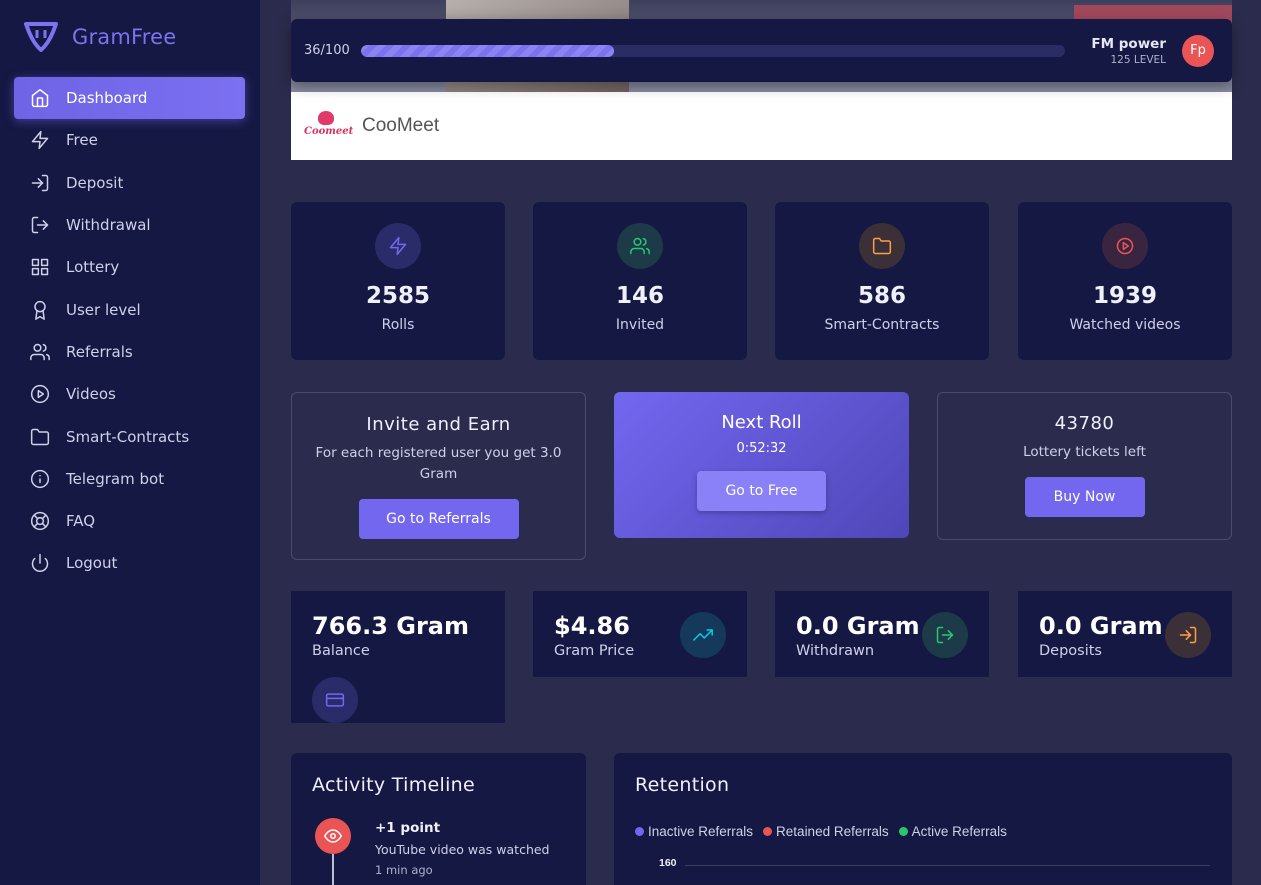 The image size is (1261, 885). Describe the element at coordinates (129, 563) in the screenshot. I see `sidebar-item-logout: Logout` at that location.